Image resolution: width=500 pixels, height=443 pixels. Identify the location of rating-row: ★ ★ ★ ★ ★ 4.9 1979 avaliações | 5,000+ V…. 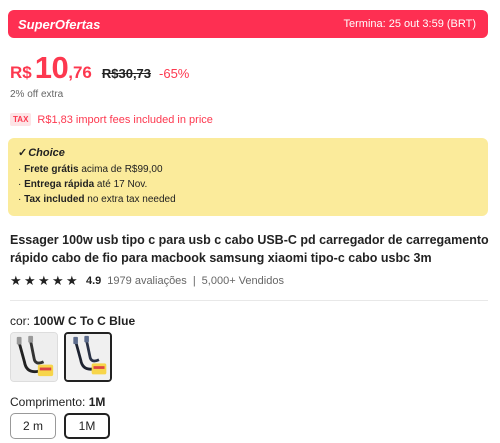
(147, 280).